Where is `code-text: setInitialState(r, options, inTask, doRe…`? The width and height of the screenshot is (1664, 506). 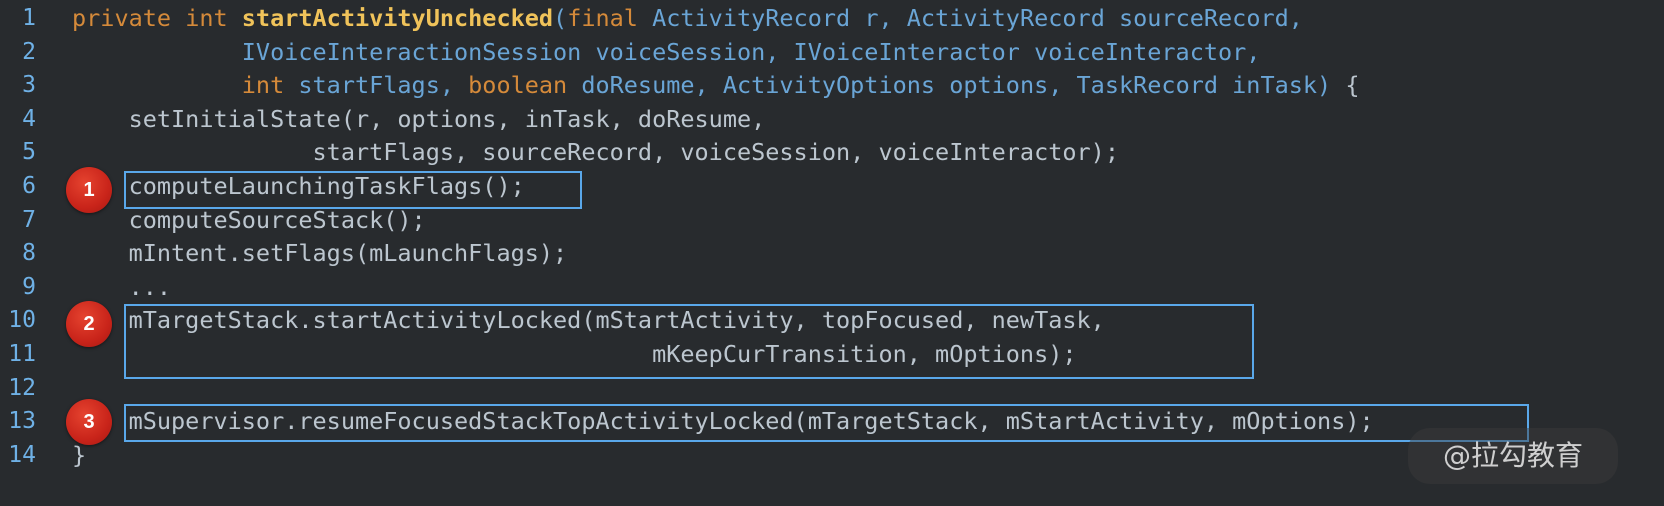
code-text: setInitialState(r, options, inTask, doRe… is located at coordinates (419, 119).